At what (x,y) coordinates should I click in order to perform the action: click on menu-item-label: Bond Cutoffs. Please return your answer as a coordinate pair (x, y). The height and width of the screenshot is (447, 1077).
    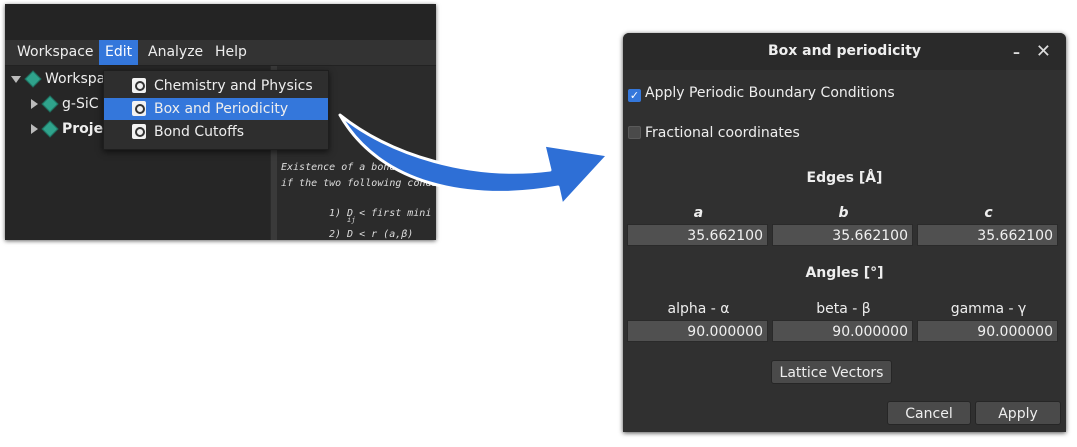
    Looking at the image, I should click on (199, 132).